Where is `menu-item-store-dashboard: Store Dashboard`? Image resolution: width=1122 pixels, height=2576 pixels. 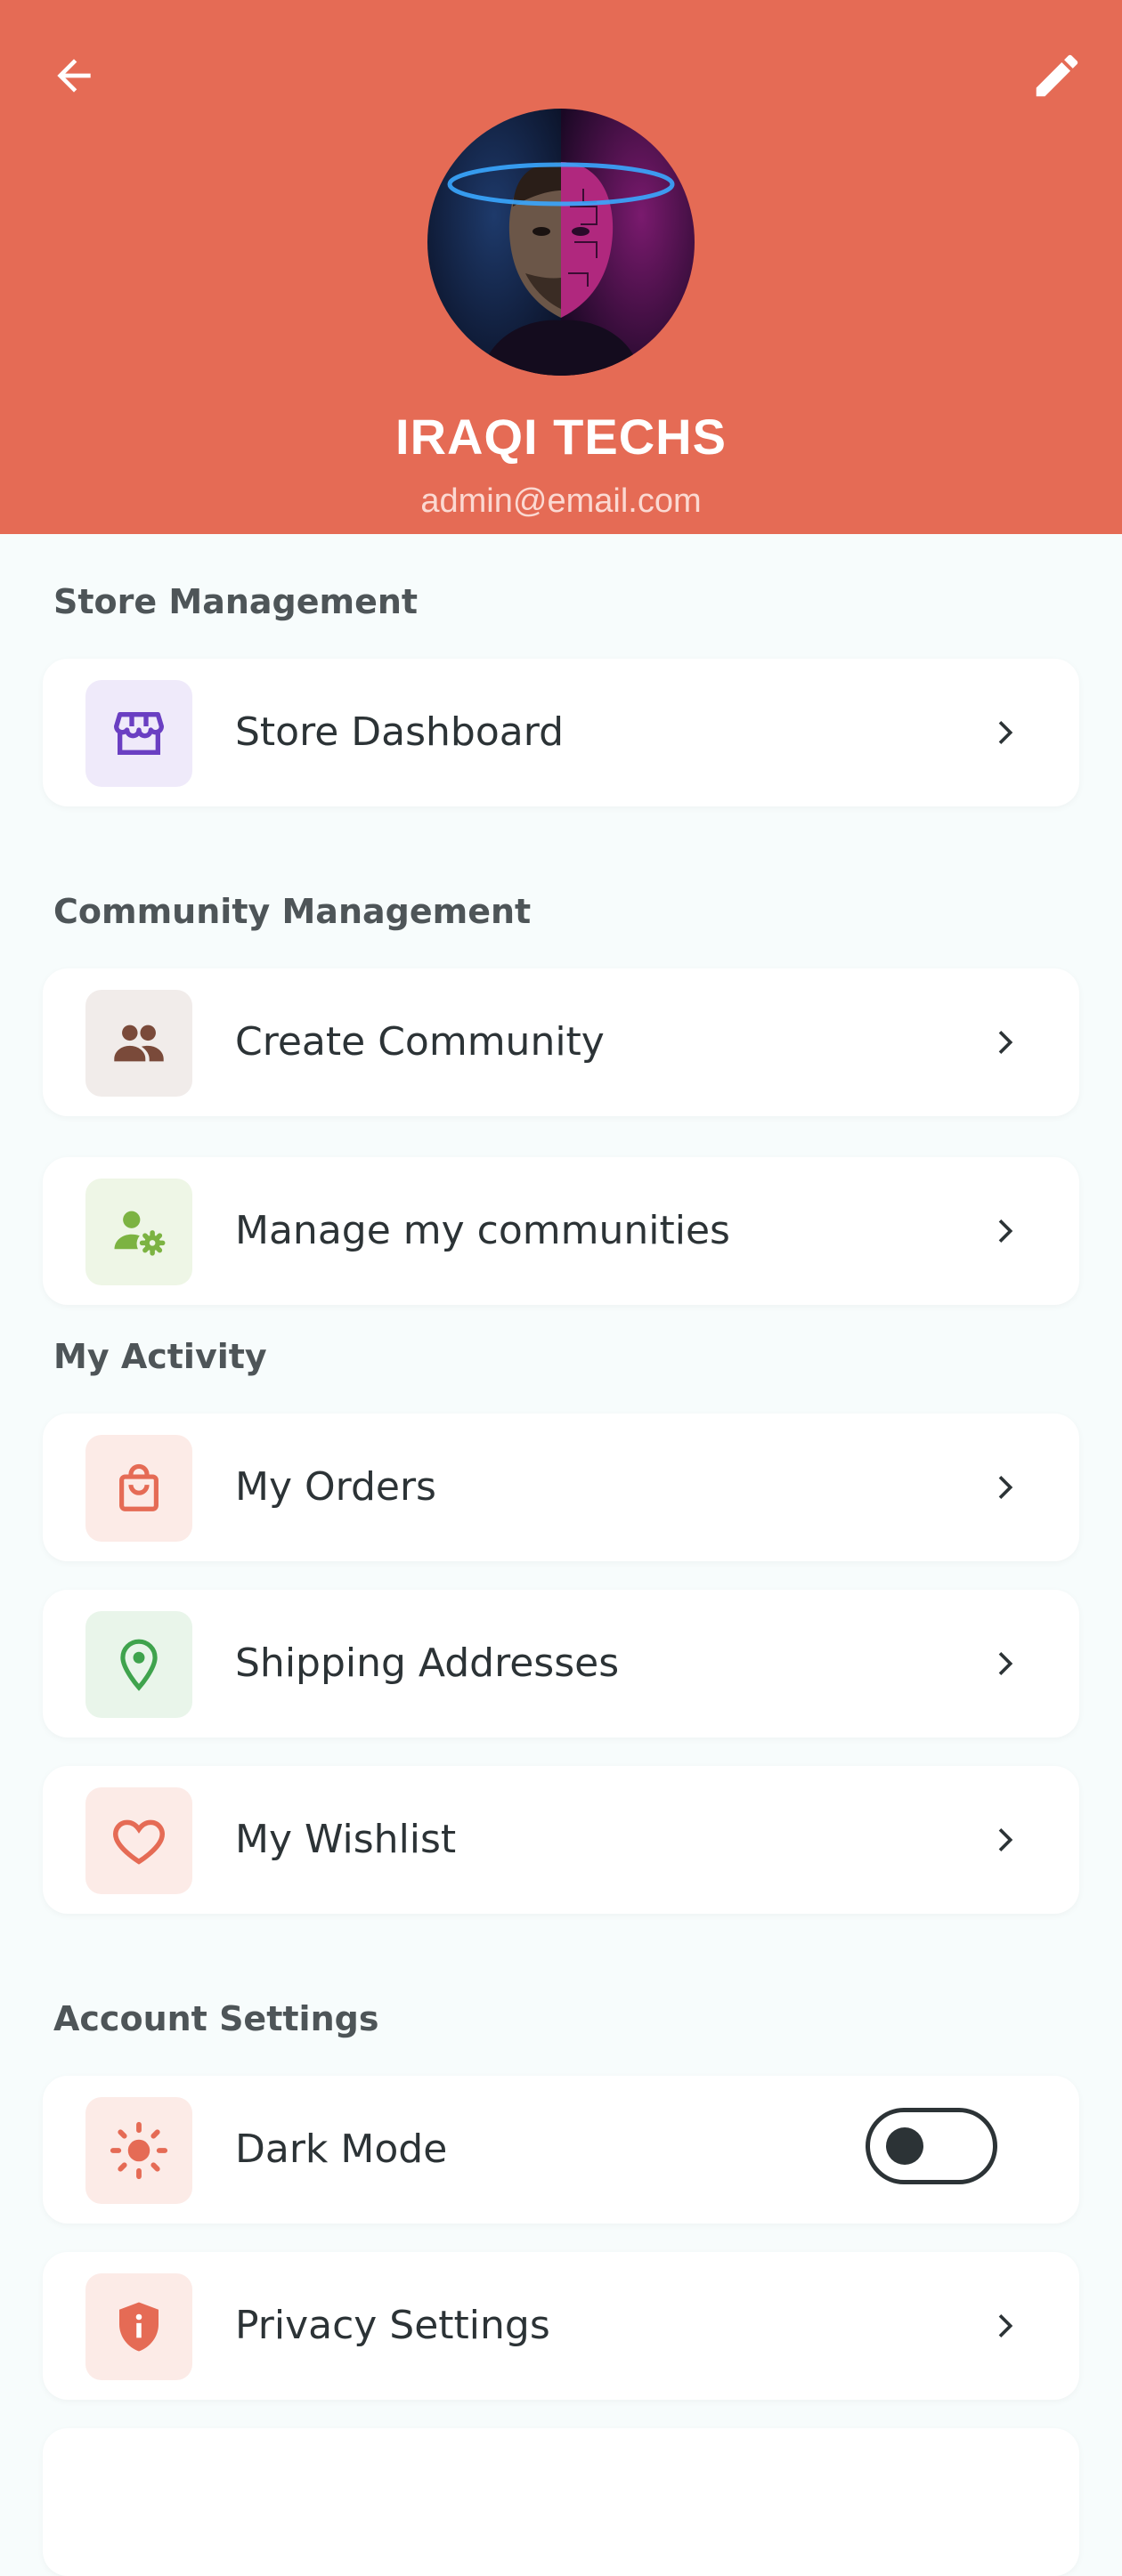 menu-item-store-dashboard: Store Dashboard is located at coordinates (561, 732).